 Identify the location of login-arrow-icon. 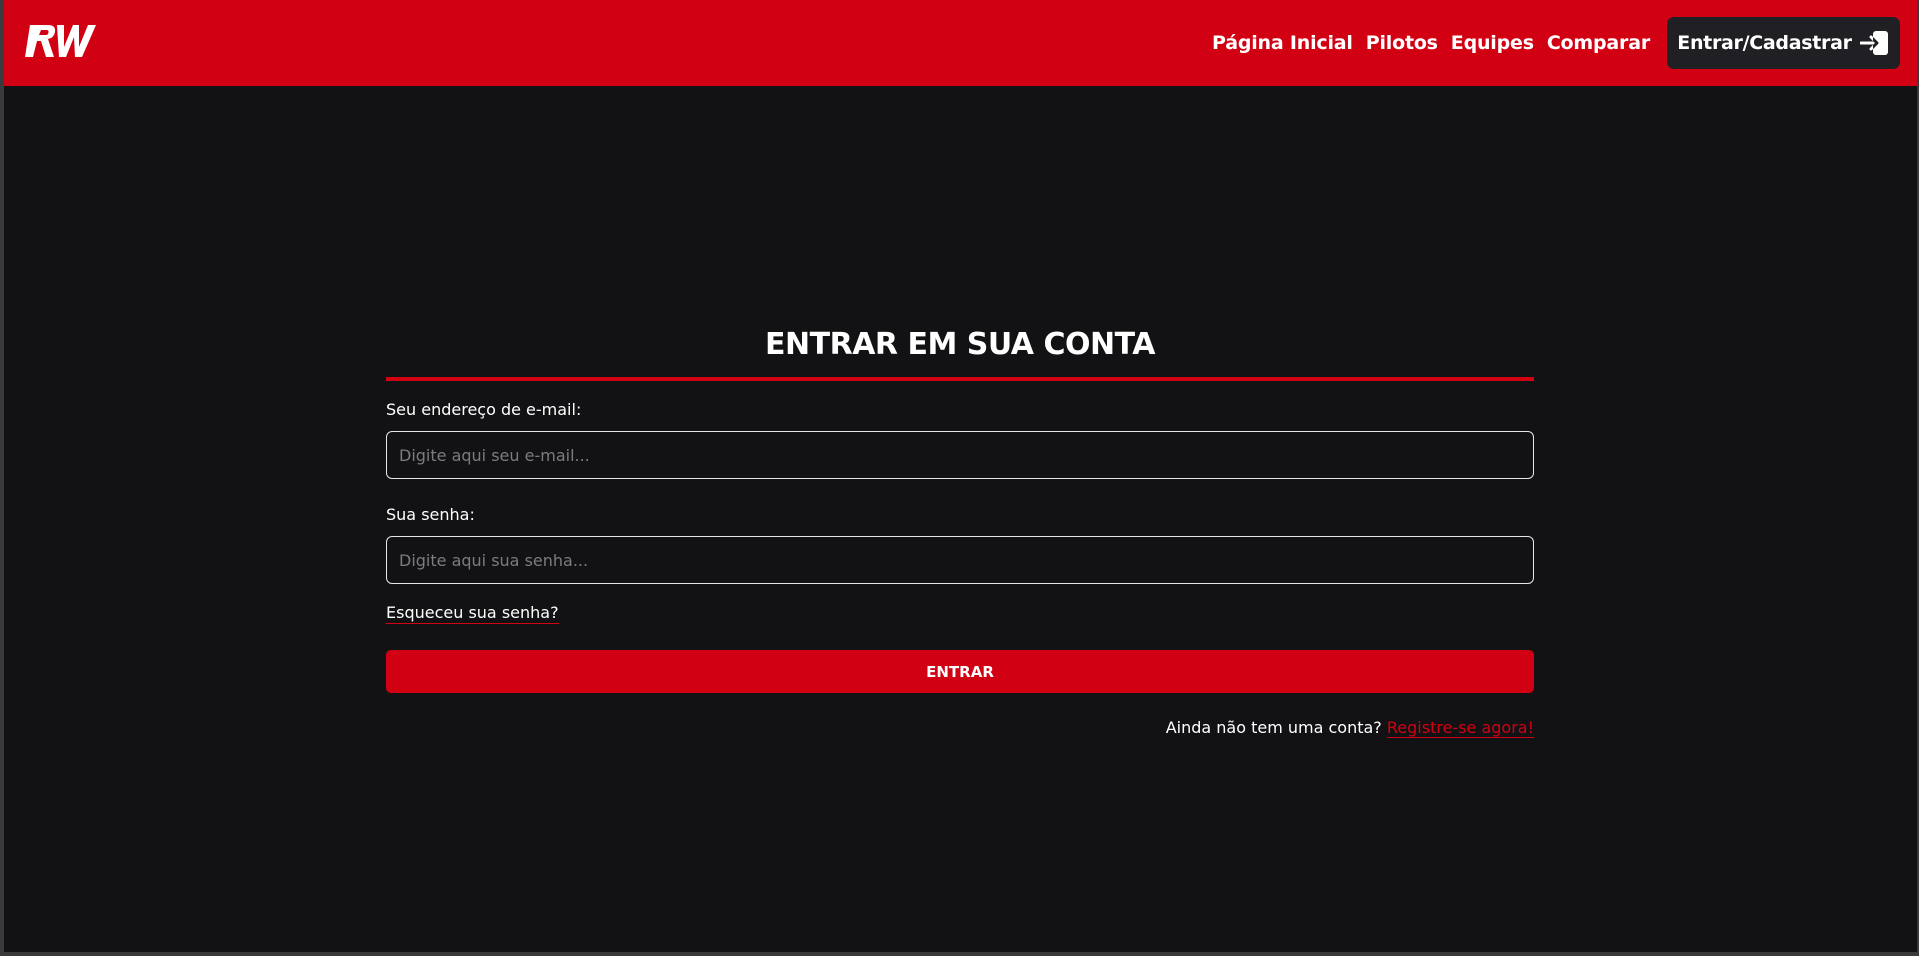
(1874, 43).